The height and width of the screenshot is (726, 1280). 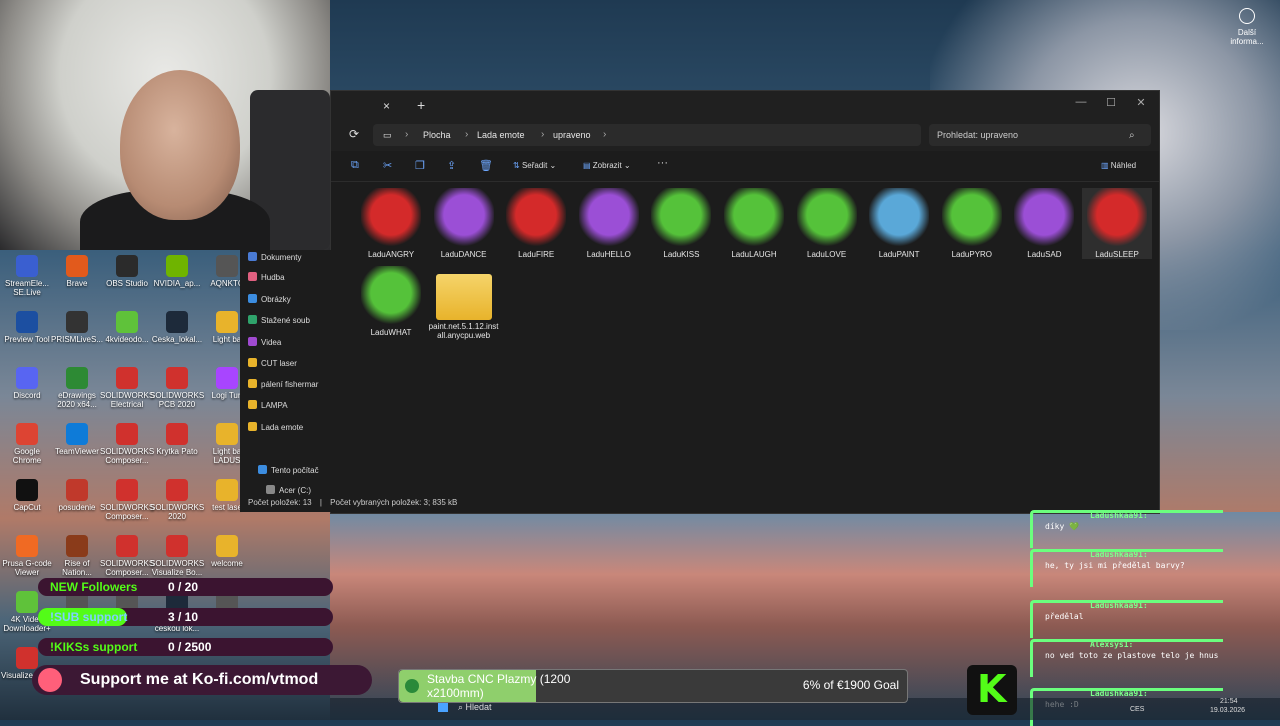 I want to click on new-item-icon: ⧉, so click(x=355, y=165).